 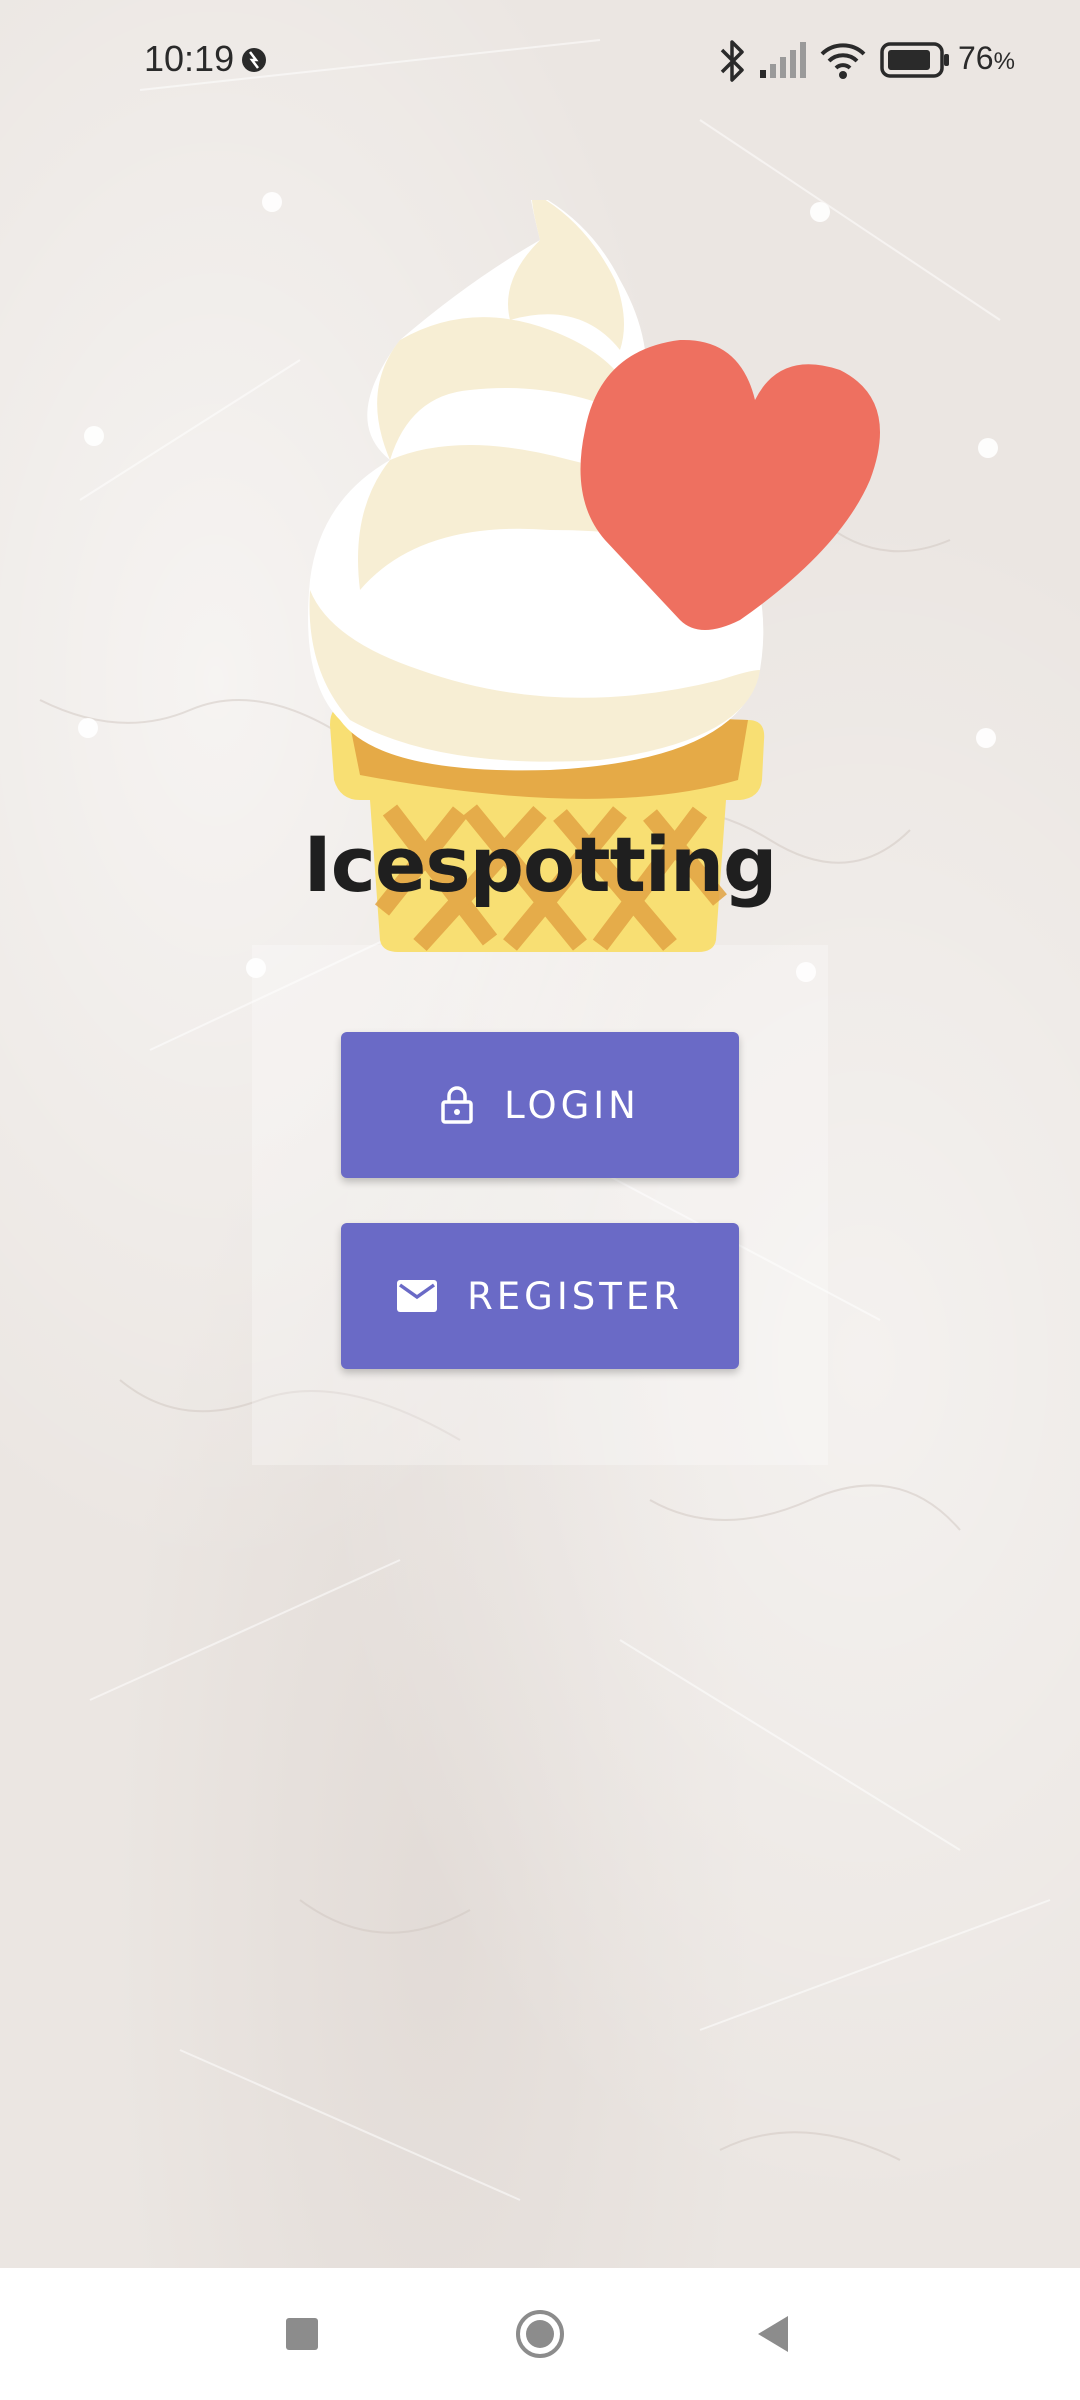 I want to click on battery-icon, so click(x=916, y=62).